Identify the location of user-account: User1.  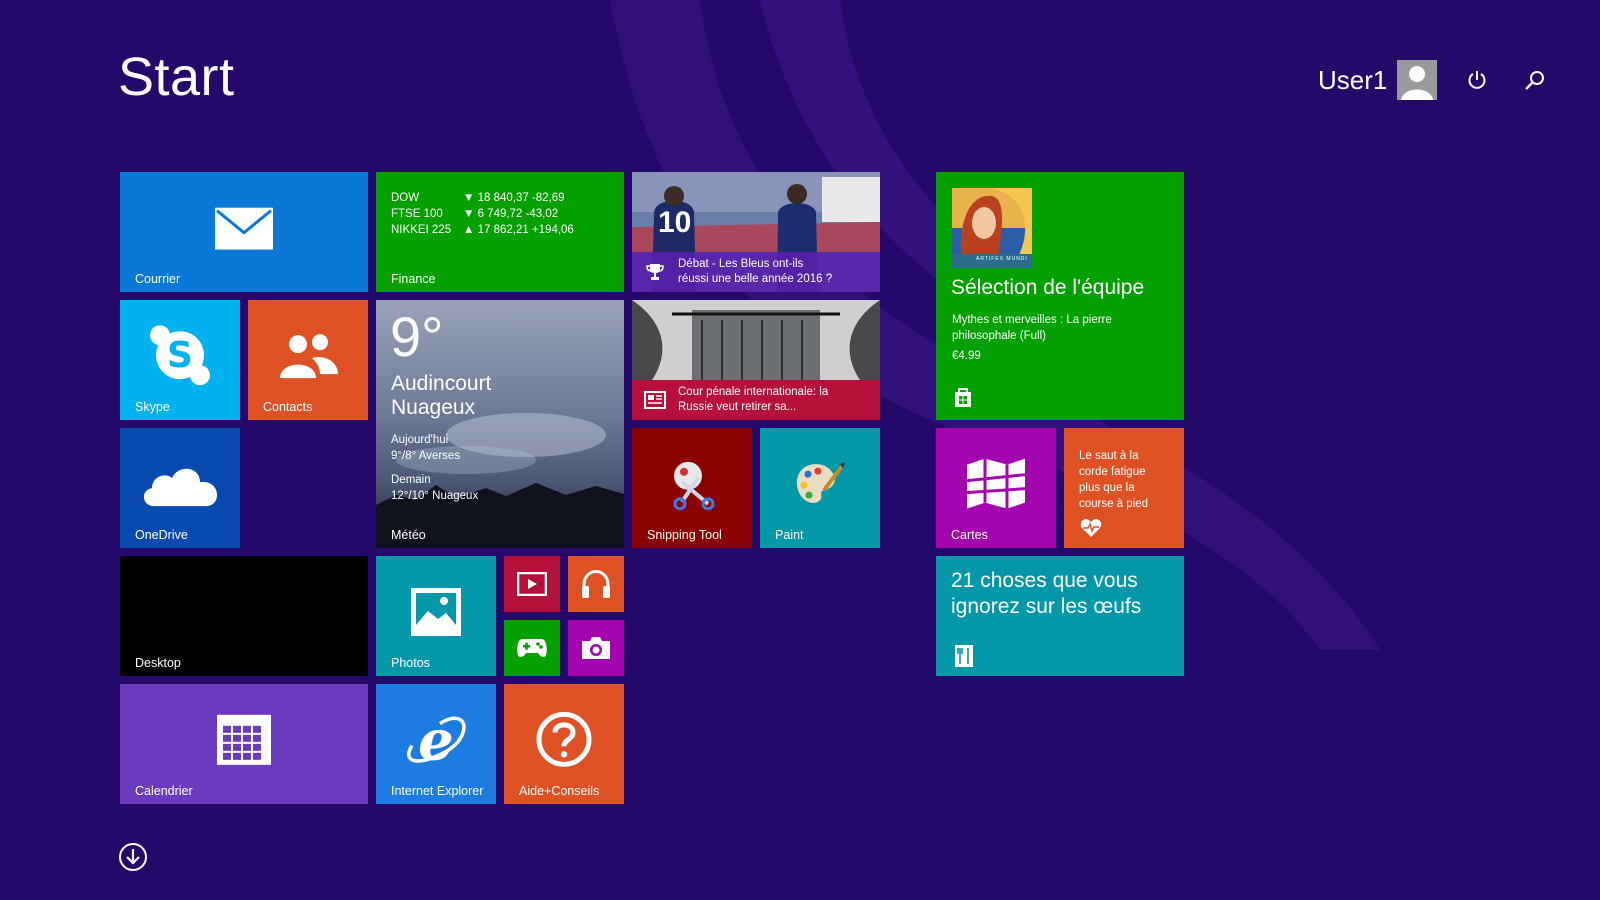
(1378, 80).